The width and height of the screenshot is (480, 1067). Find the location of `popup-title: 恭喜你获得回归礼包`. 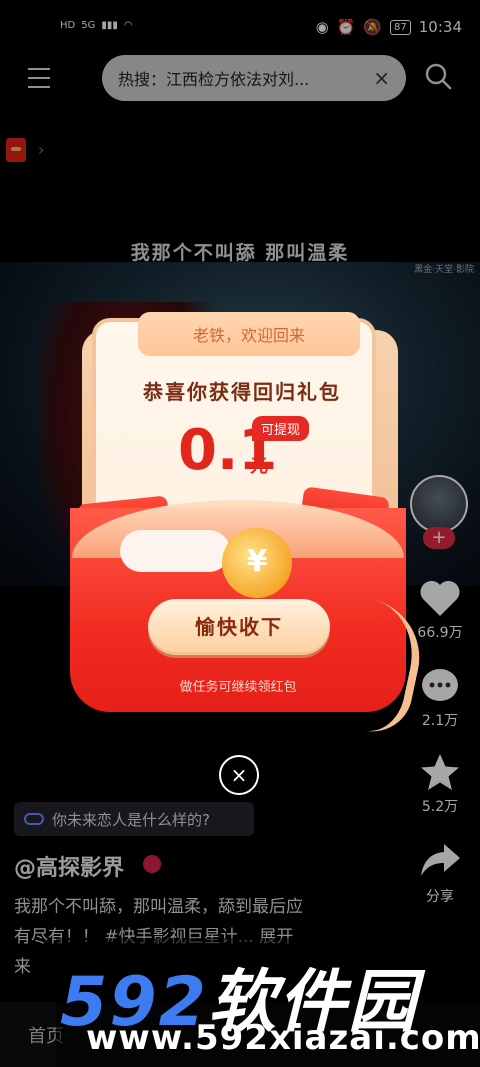

popup-title: 恭喜你获得回归礼包 is located at coordinates (242, 392).